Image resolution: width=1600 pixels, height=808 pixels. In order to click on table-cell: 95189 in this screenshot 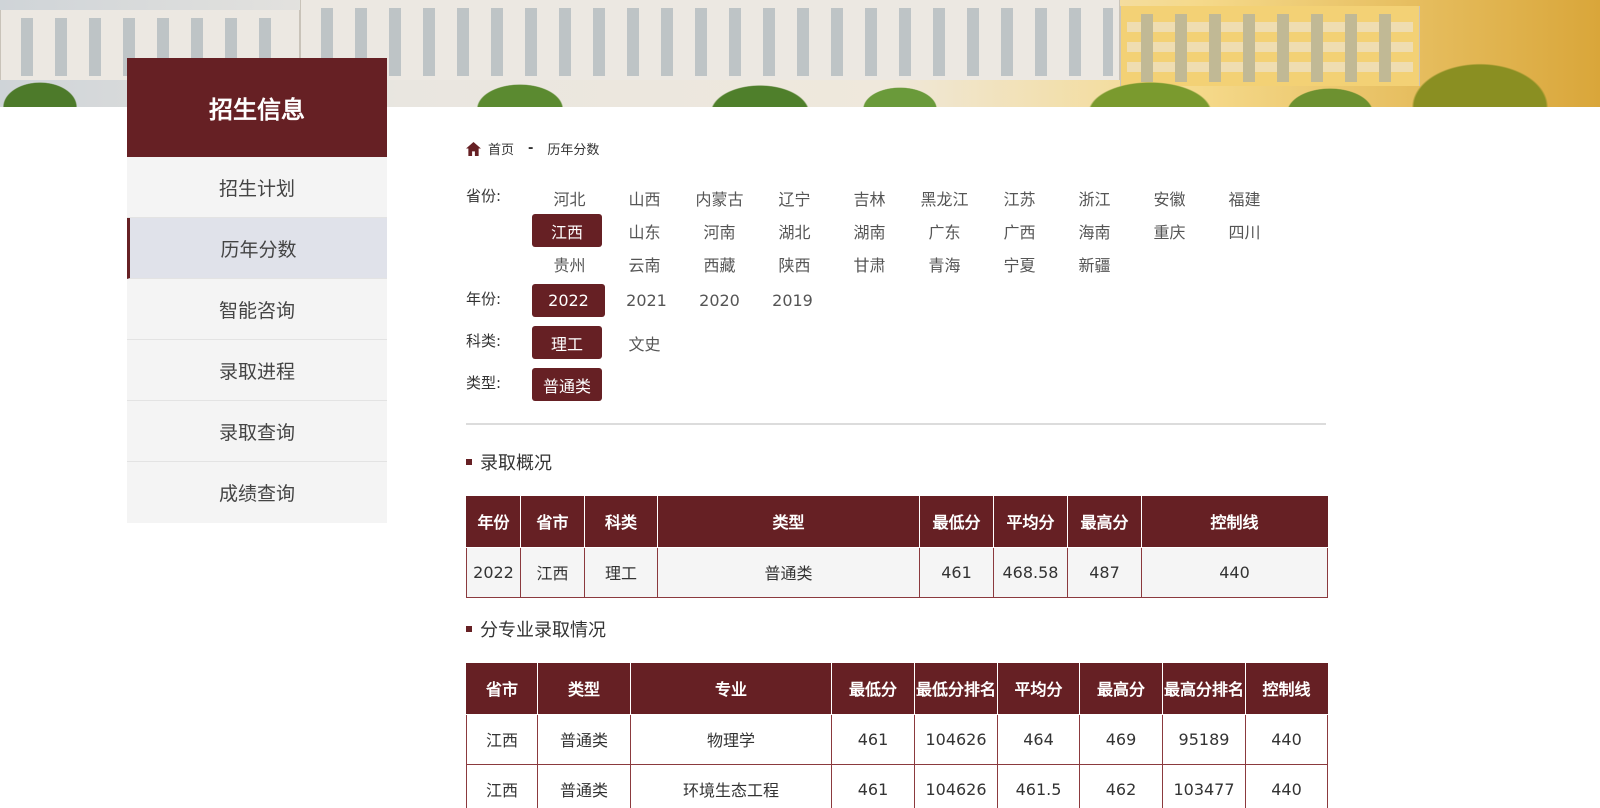, I will do `click(1204, 739)`.